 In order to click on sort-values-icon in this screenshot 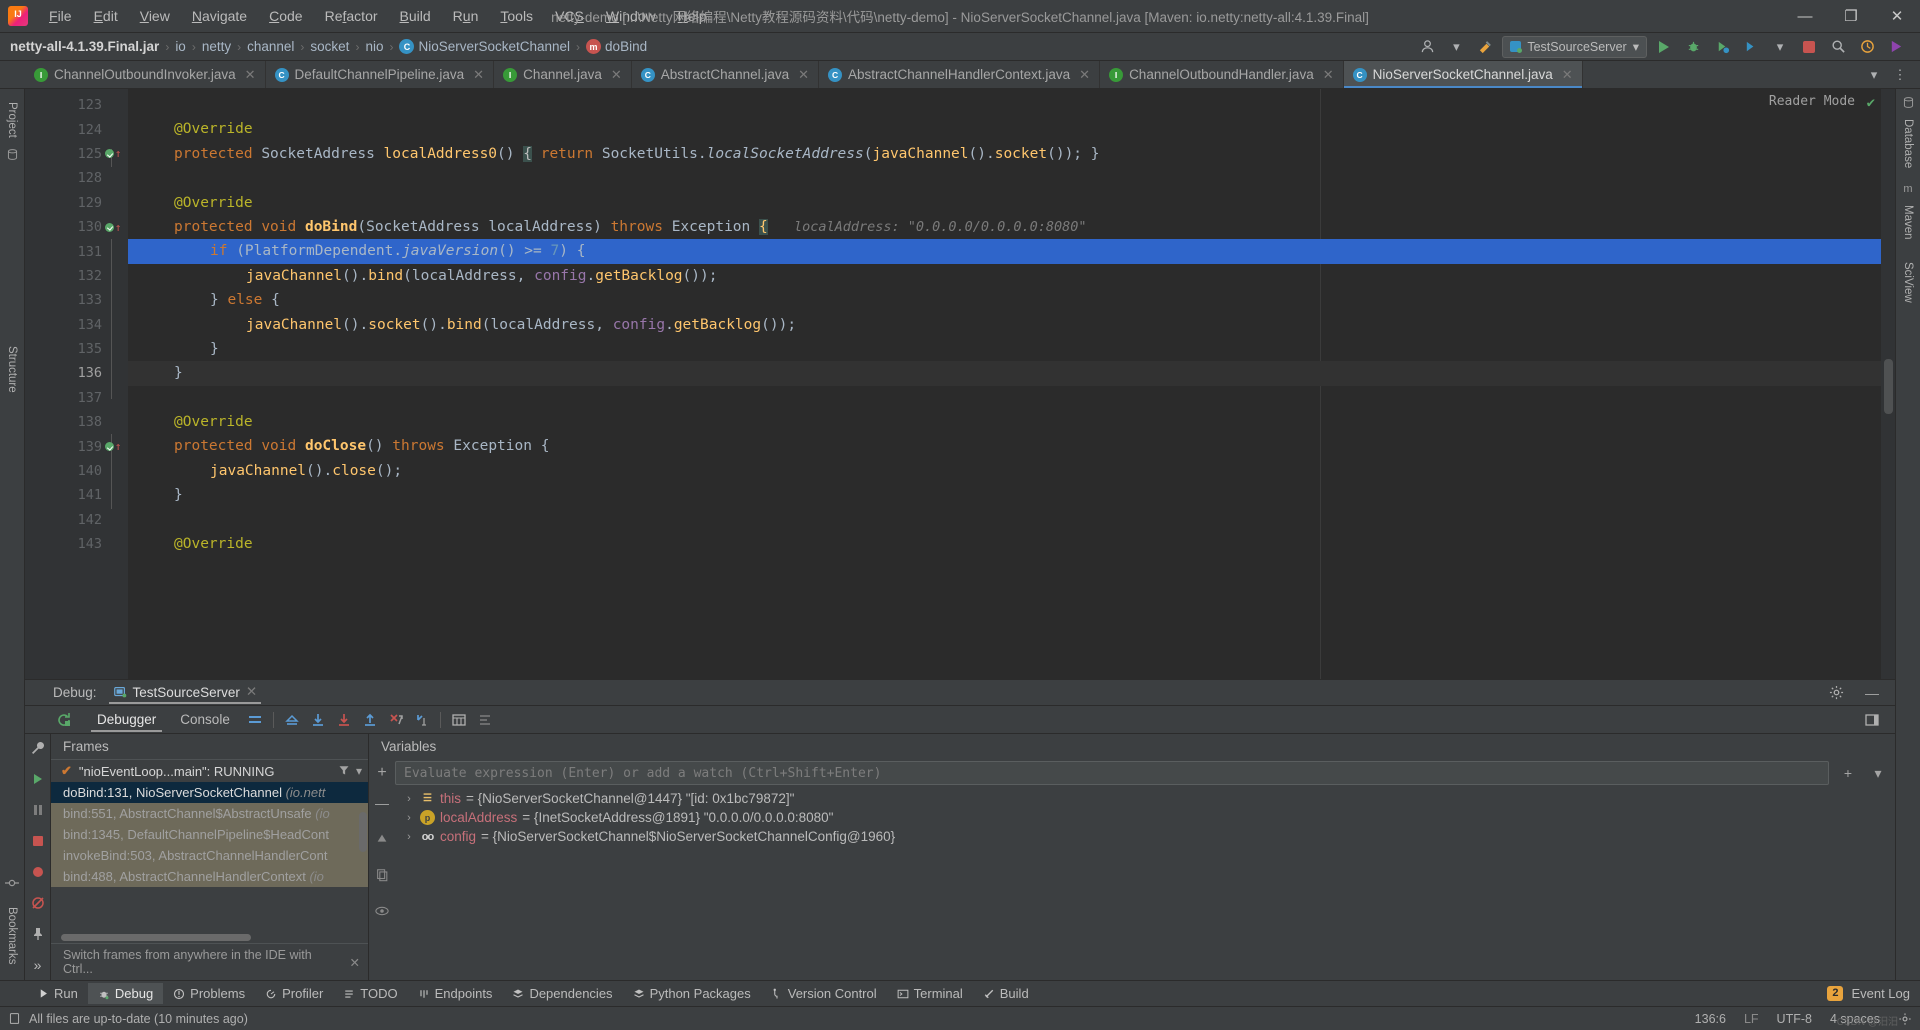, I will do `click(382, 839)`.